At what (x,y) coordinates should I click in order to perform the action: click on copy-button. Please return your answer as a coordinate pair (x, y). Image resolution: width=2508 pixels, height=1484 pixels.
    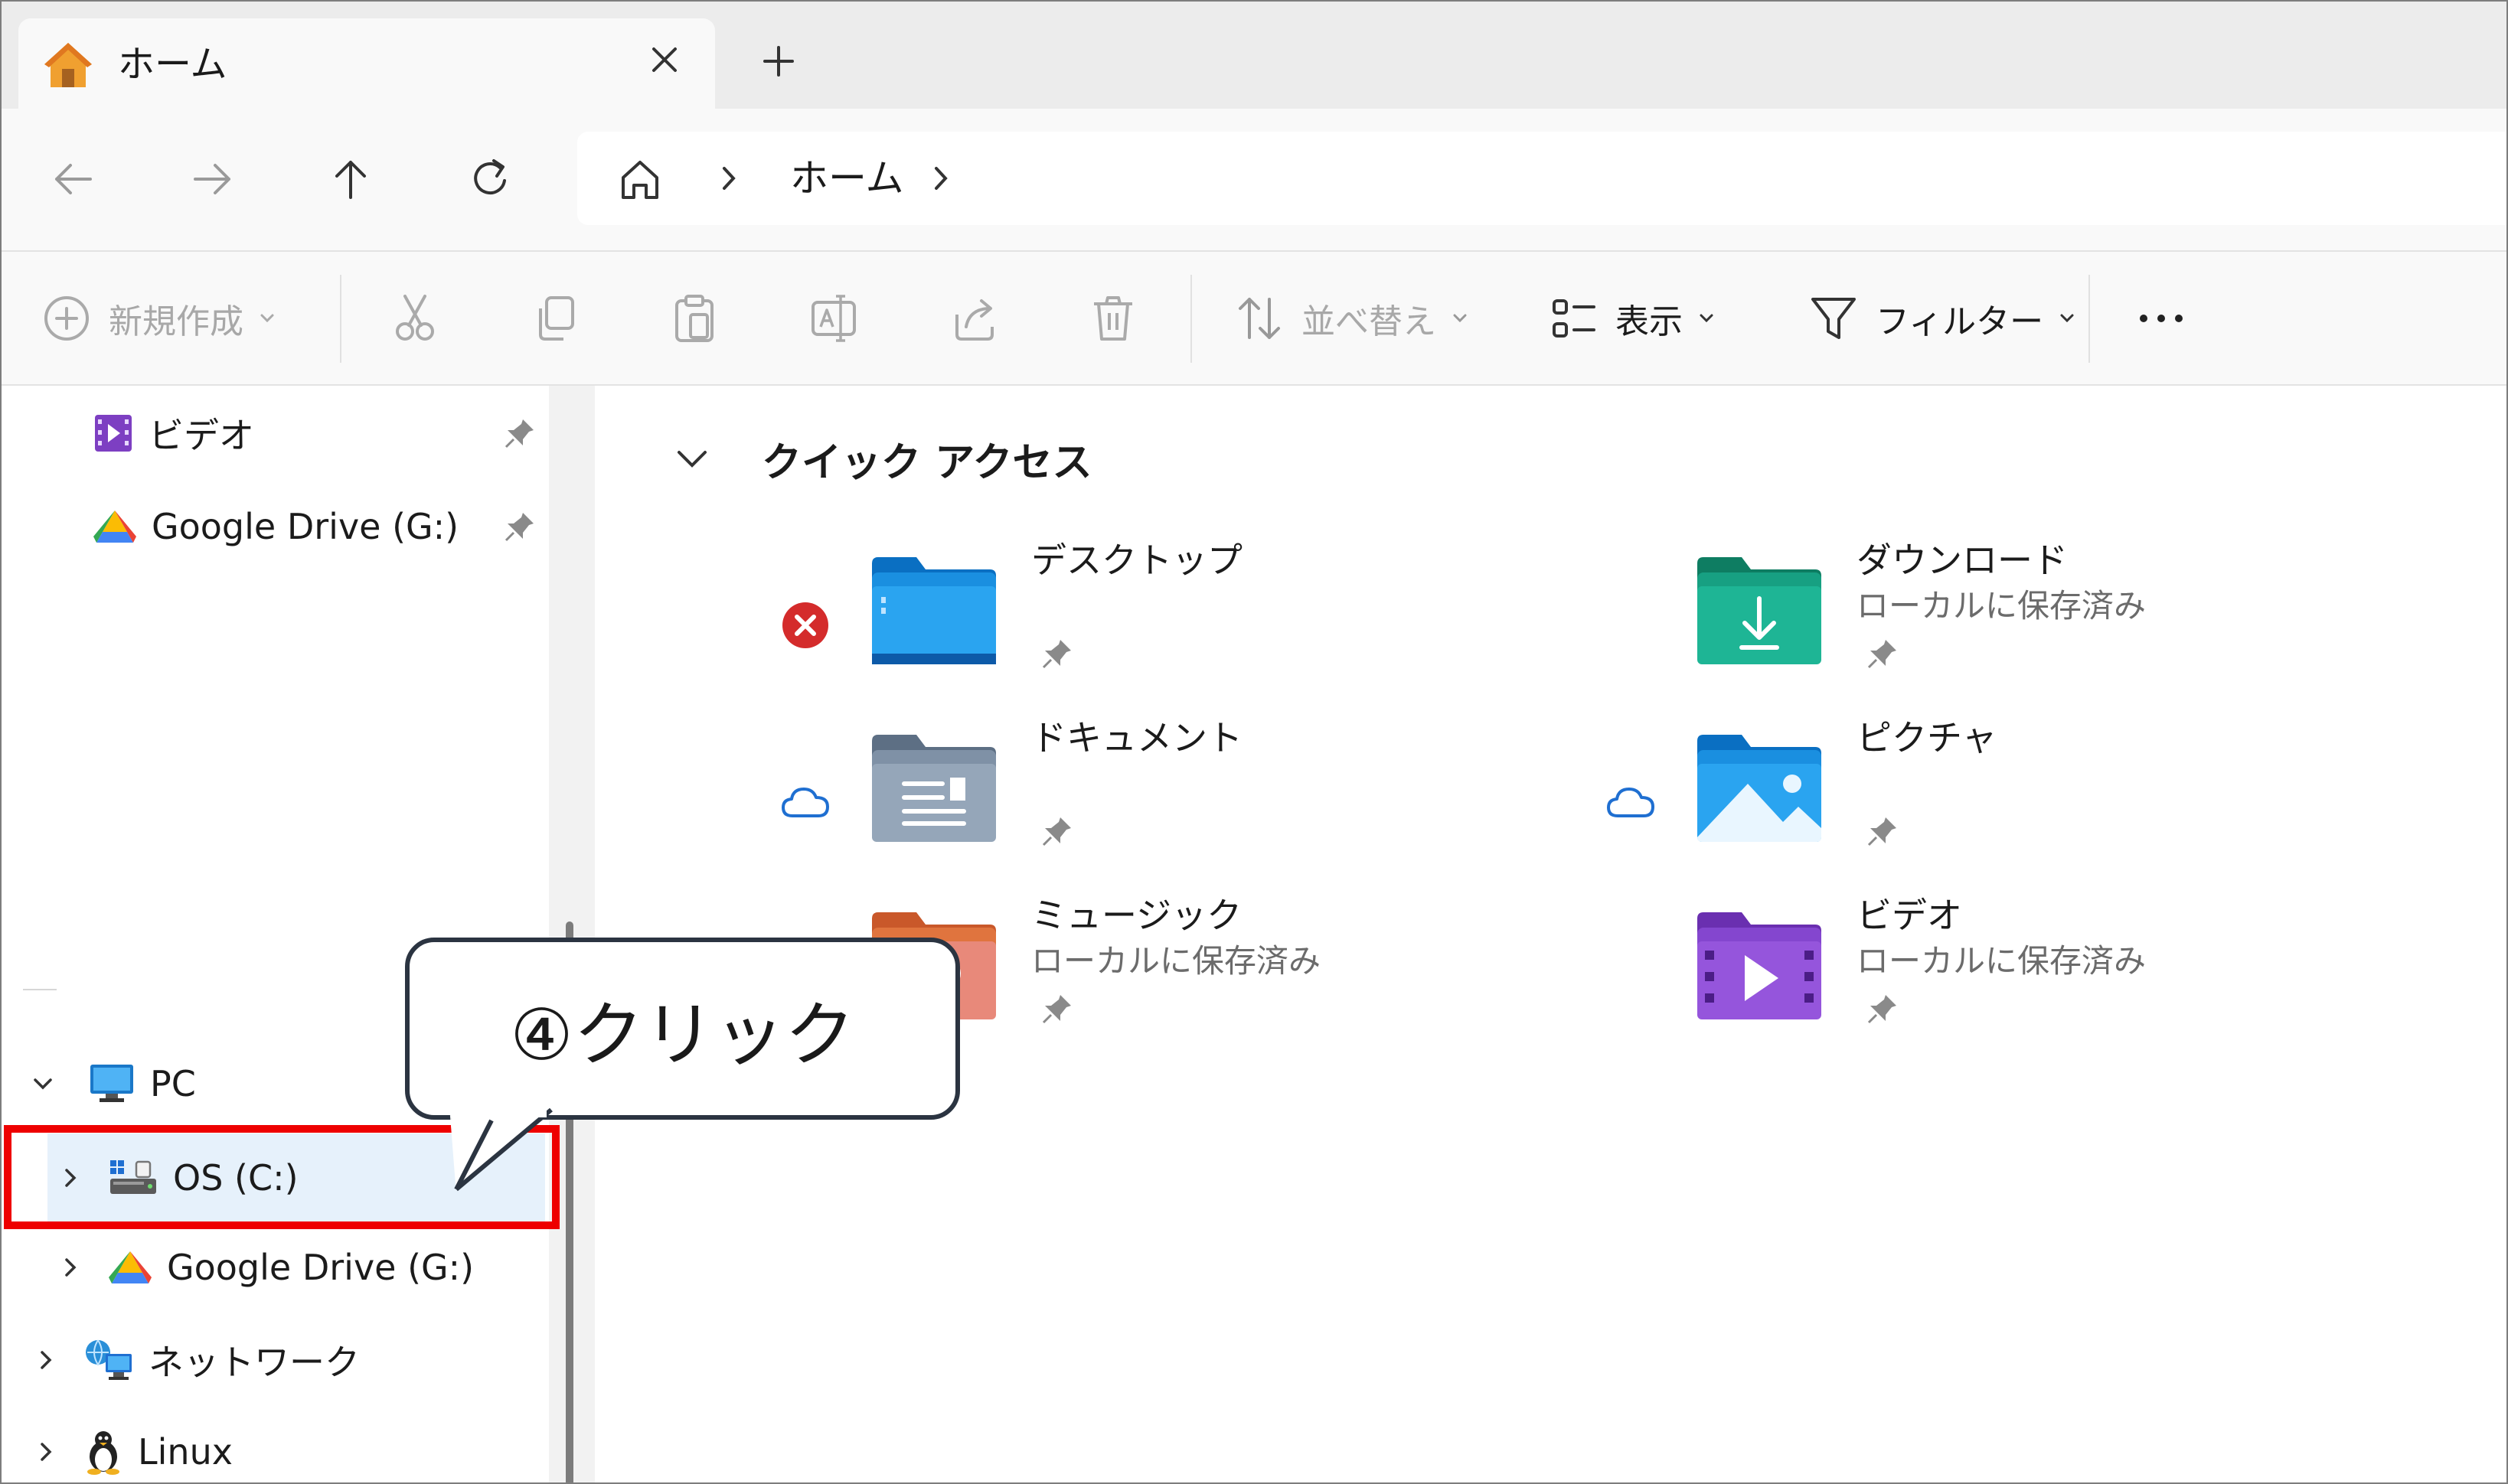
    Looking at the image, I should click on (555, 318).